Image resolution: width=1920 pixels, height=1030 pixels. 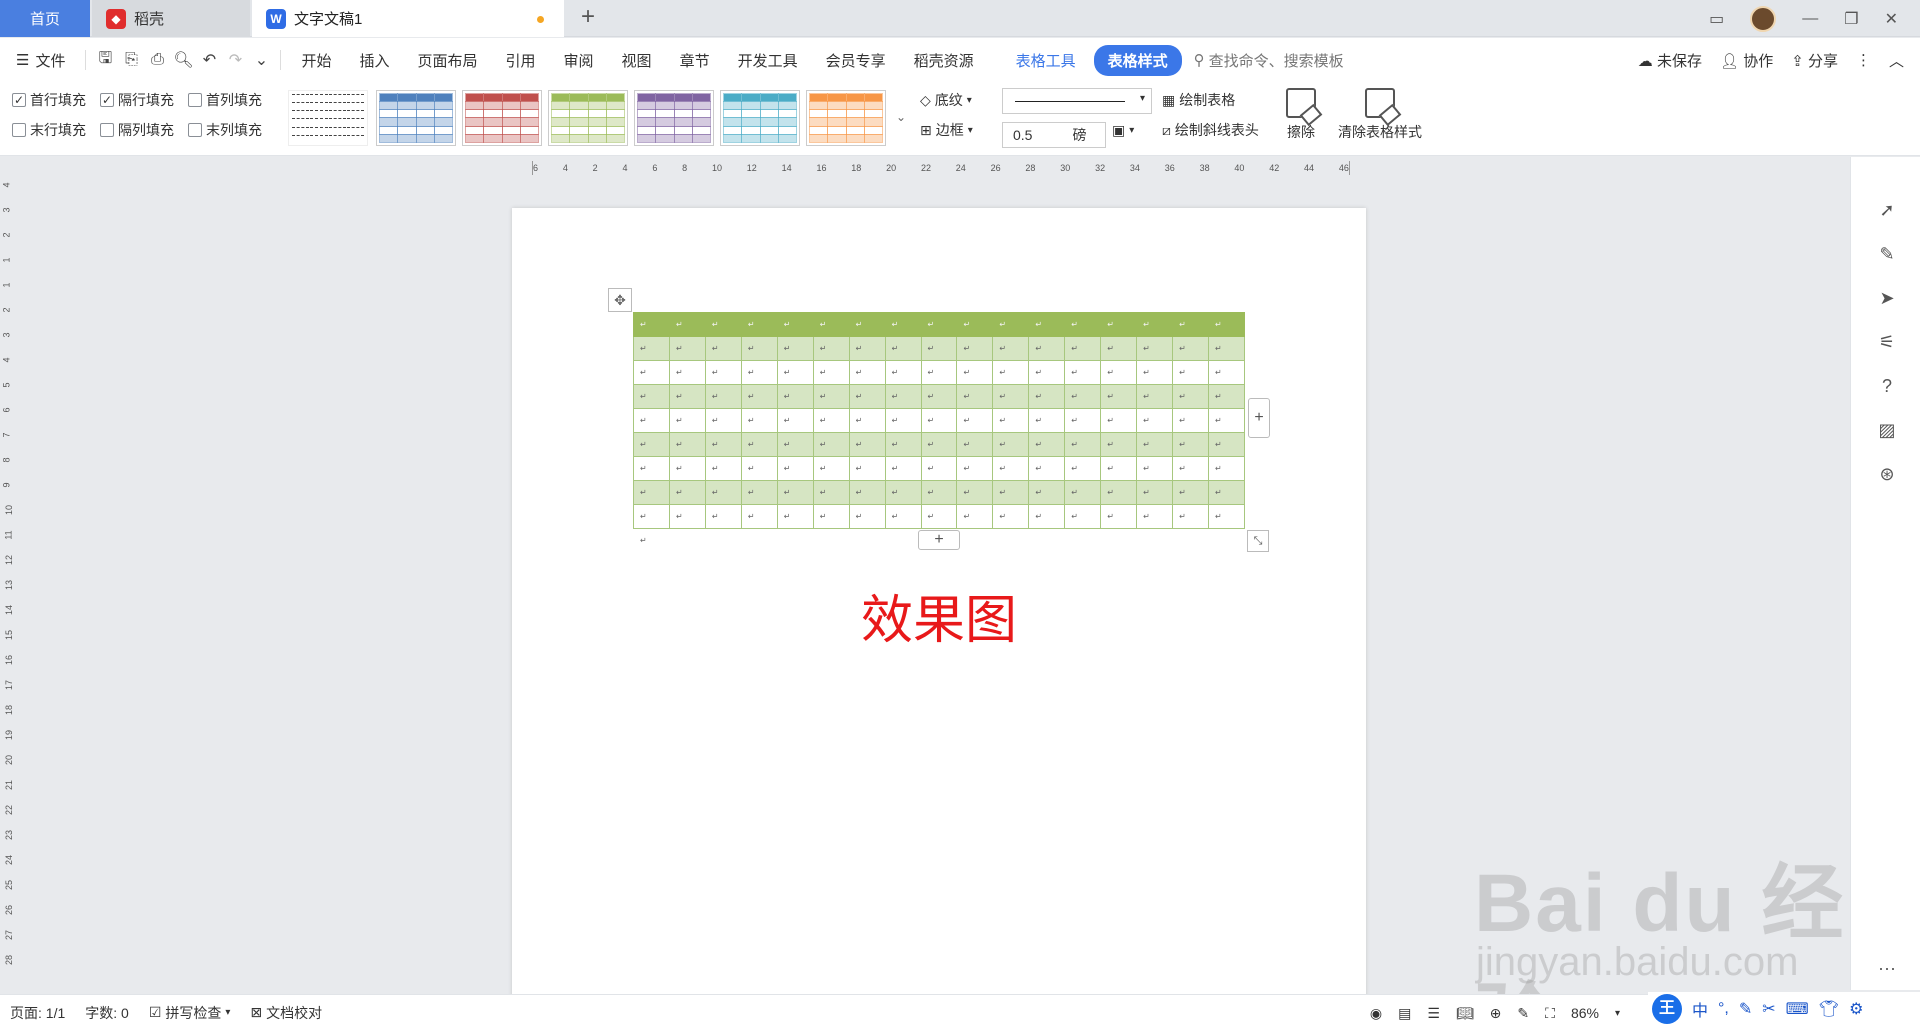 What do you see at coordinates (107, 130) in the screenshot?
I see `checkbox-banded-columns-box` at bounding box center [107, 130].